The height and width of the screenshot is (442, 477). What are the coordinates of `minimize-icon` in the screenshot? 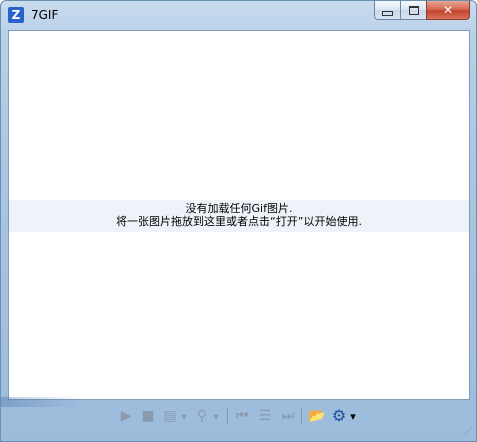 It's located at (387, 13).